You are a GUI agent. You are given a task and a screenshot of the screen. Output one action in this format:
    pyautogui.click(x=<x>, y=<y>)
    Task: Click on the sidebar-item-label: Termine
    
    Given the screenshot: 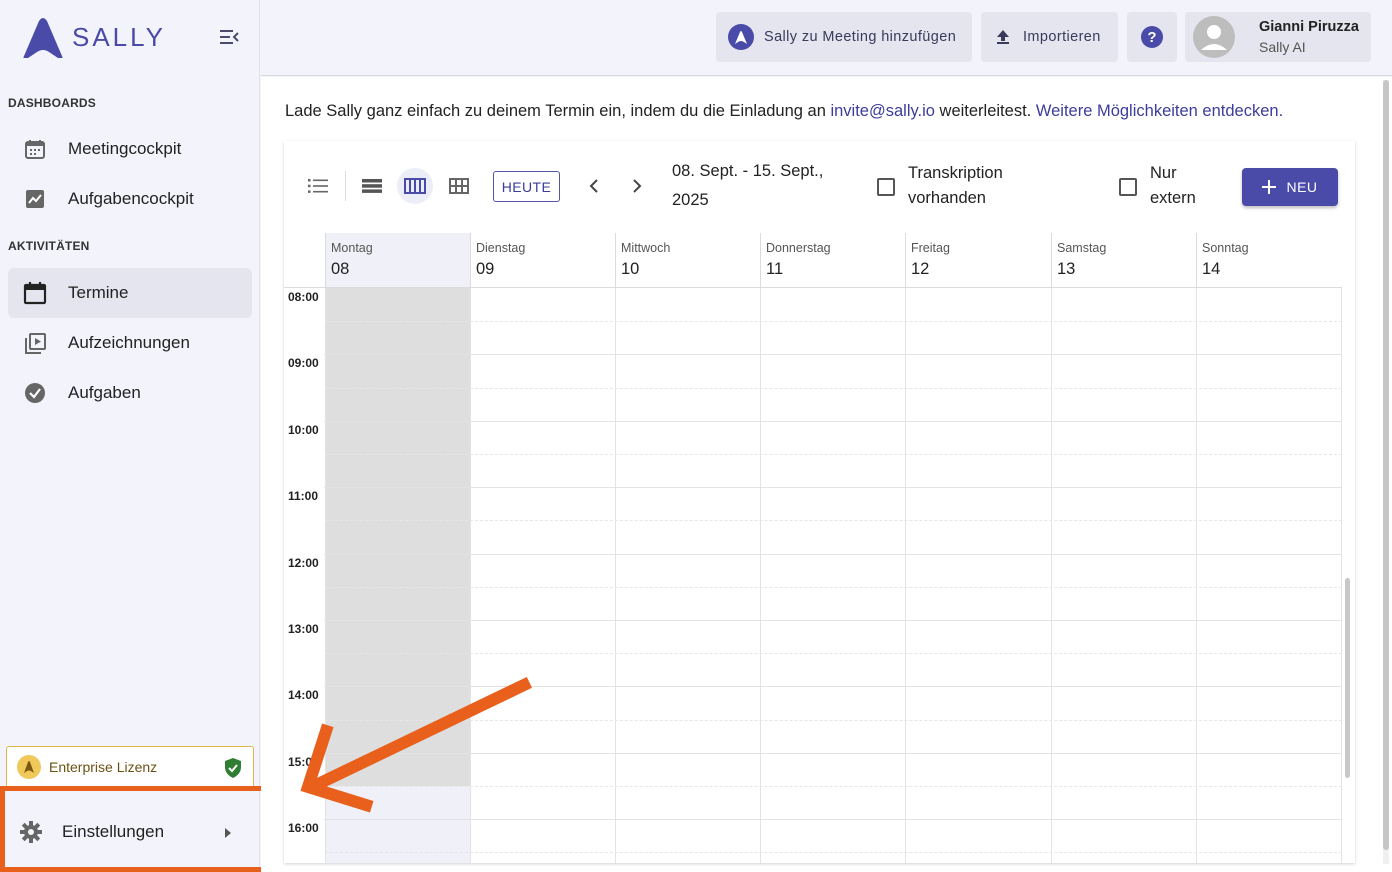 What is the action you would take?
    pyautogui.click(x=98, y=292)
    